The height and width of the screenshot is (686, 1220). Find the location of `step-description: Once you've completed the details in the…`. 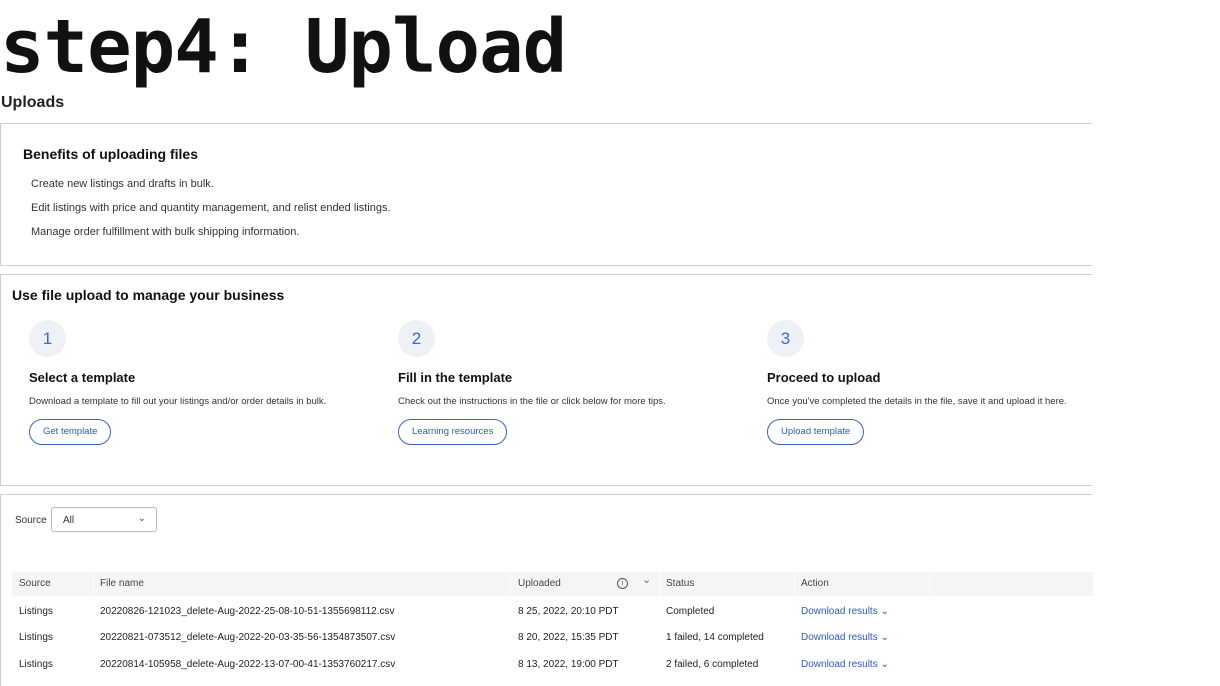

step-description: Once you've completed the details in the… is located at coordinates (917, 401).